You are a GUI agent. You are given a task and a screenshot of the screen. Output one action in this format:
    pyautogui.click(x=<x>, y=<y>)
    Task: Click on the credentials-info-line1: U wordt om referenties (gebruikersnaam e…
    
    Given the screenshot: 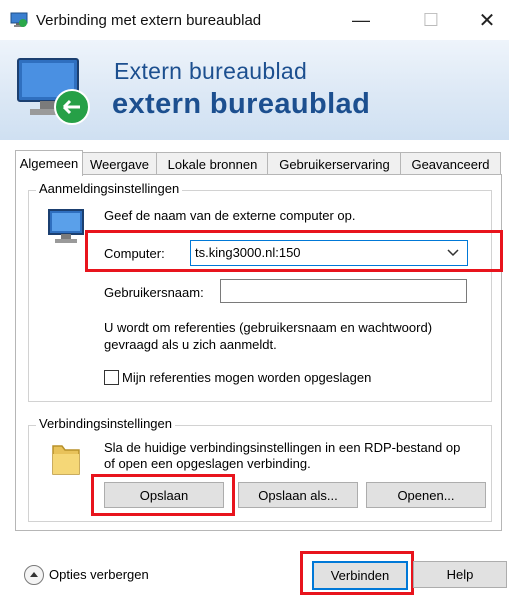 What is the action you would take?
    pyautogui.click(x=268, y=327)
    